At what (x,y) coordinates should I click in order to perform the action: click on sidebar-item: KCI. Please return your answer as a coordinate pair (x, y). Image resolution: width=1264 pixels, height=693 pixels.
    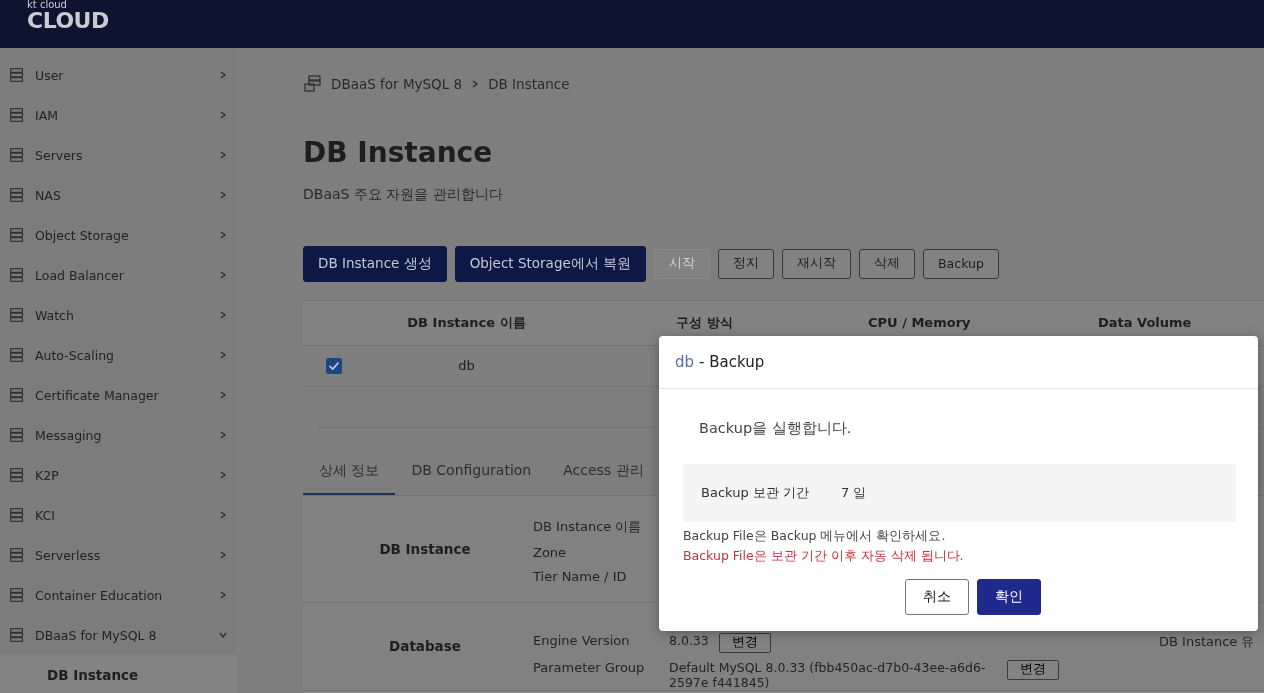
    Looking at the image, I should click on (119, 515).